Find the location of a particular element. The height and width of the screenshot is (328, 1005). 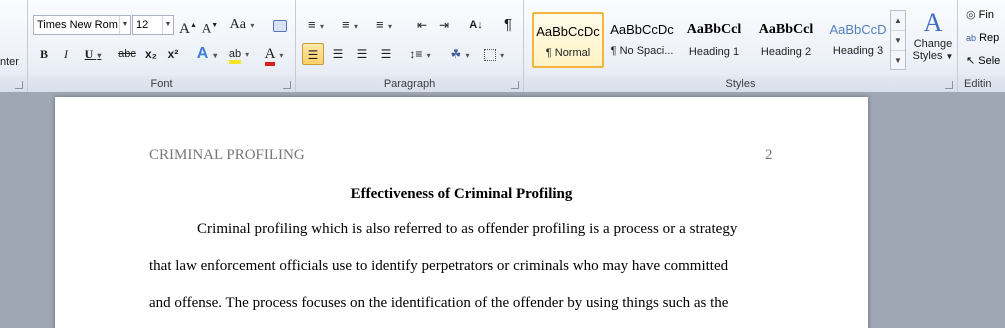

bold-button: B is located at coordinates (44, 54).